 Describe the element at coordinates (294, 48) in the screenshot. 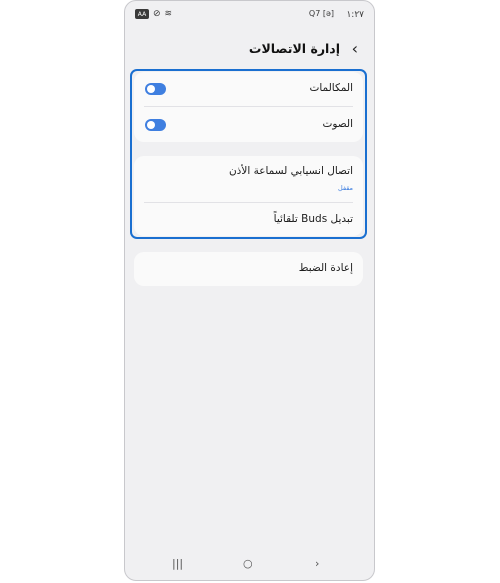

I see `page-title: إدارة الاتصالات` at that location.